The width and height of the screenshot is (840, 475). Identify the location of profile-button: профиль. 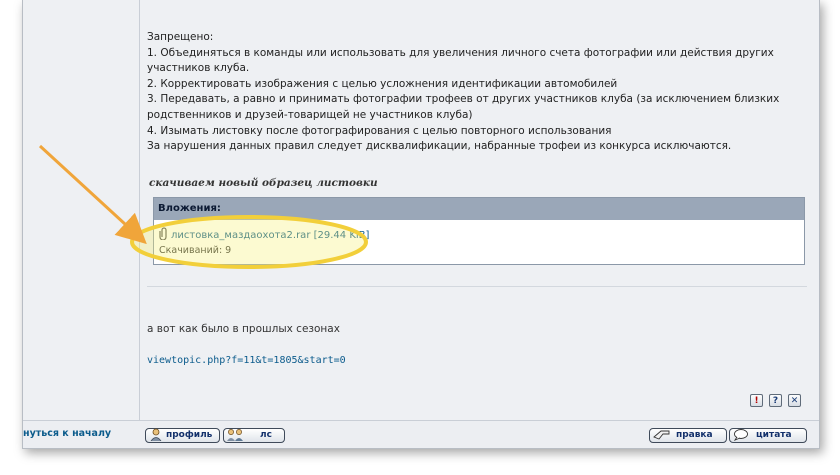
(182, 435).